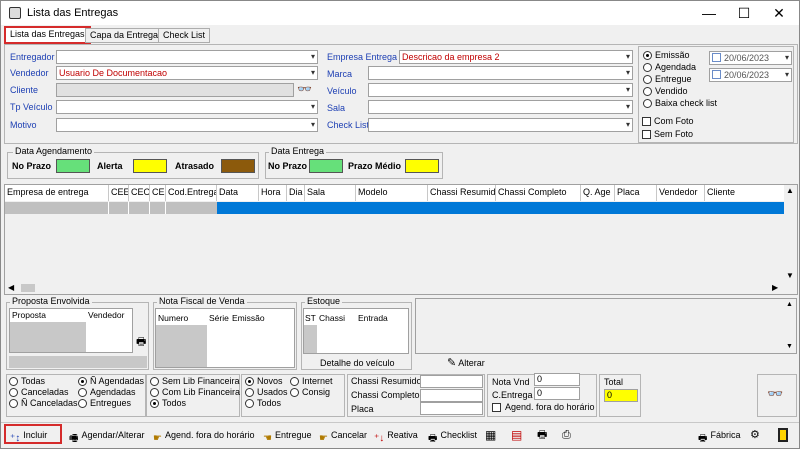  I want to click on emissao-radio, so click(647, 55).